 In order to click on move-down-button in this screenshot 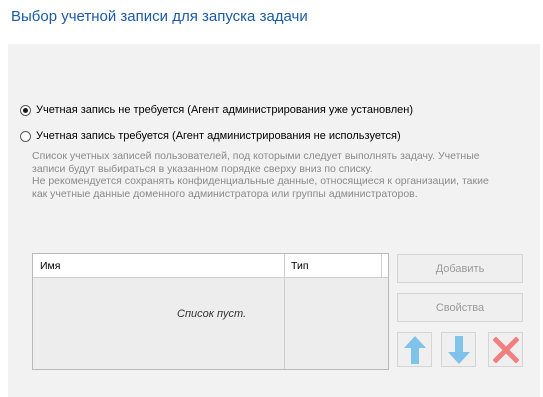, I will do `click(458, 349)`.